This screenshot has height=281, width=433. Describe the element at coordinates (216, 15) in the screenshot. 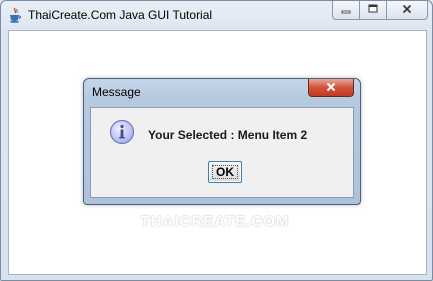

I see `window-titlebar: ThaiCreate.Com Java GUI Tutorial` at that location.